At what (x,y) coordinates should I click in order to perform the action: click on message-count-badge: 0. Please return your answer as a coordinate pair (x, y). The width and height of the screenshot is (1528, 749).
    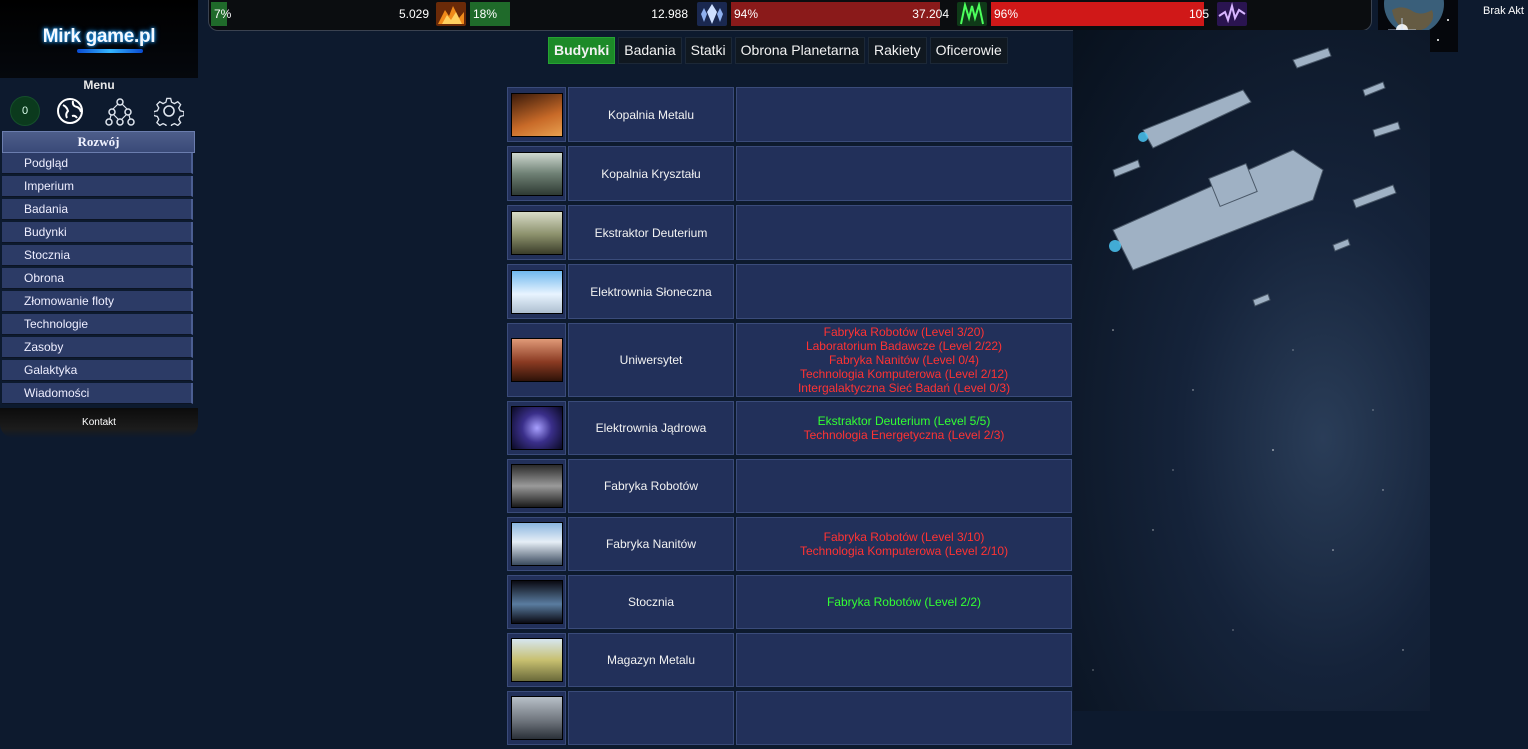
    Looking at the image, I should click on (25, 111).